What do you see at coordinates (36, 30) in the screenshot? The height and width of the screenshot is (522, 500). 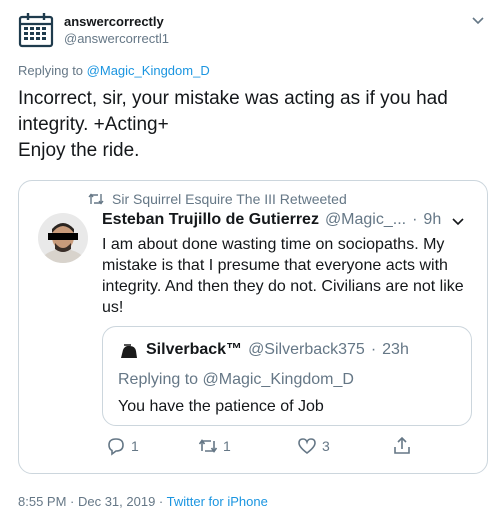 I see `calendar-avatar-icon` at bounding box center [36, 30].